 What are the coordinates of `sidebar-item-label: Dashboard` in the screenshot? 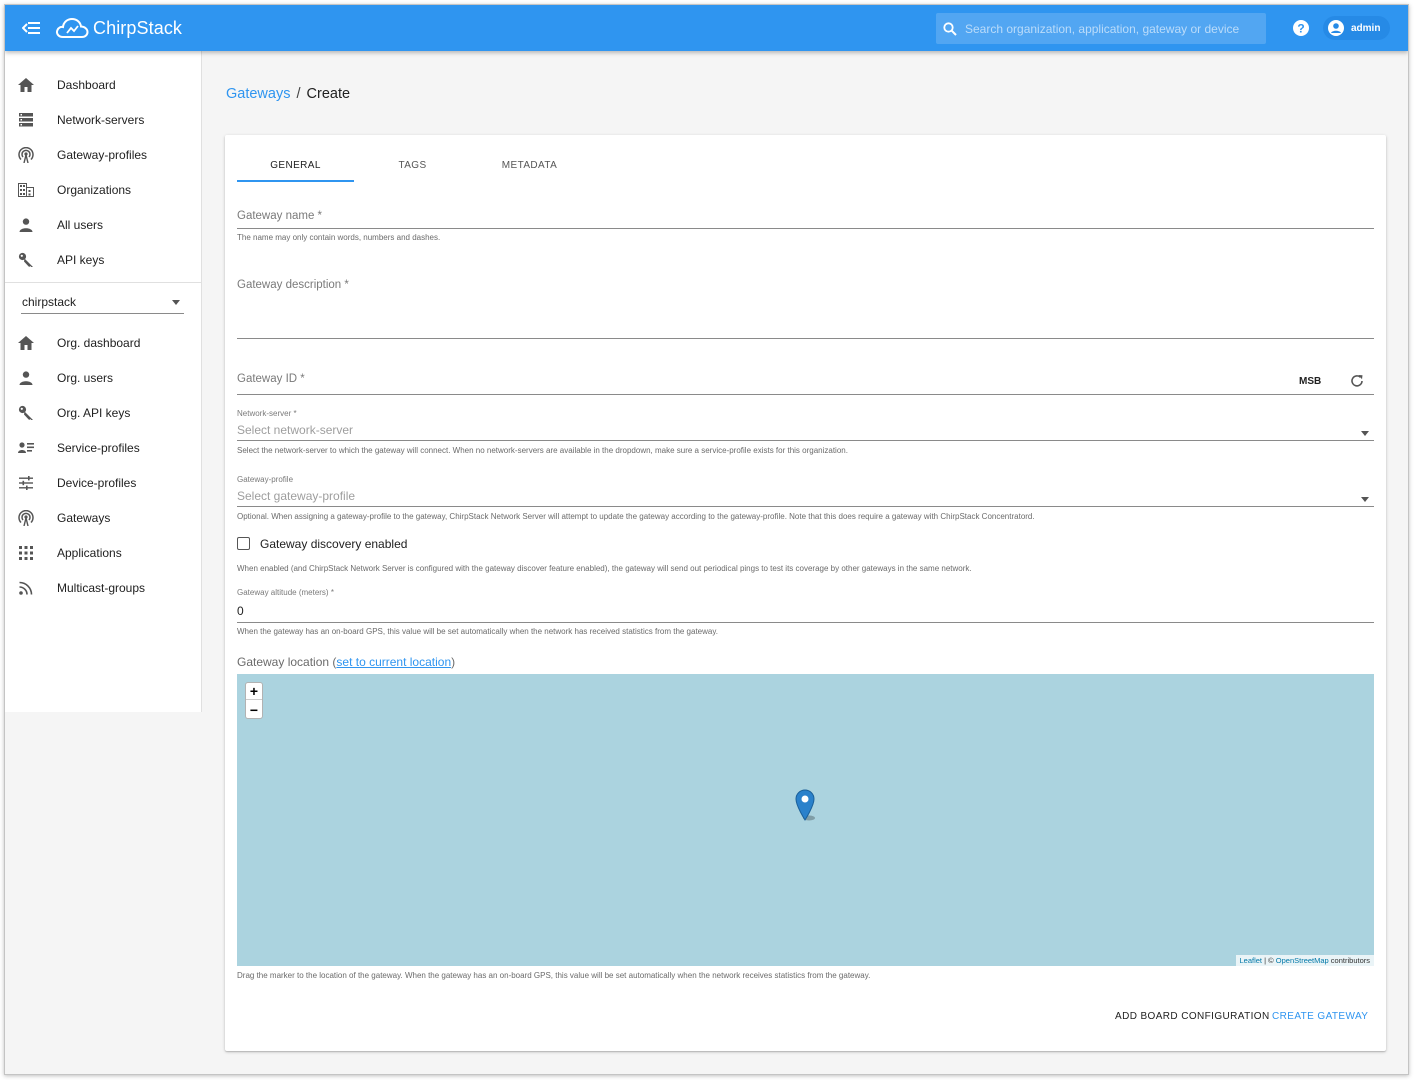 It's located at (86, 84).